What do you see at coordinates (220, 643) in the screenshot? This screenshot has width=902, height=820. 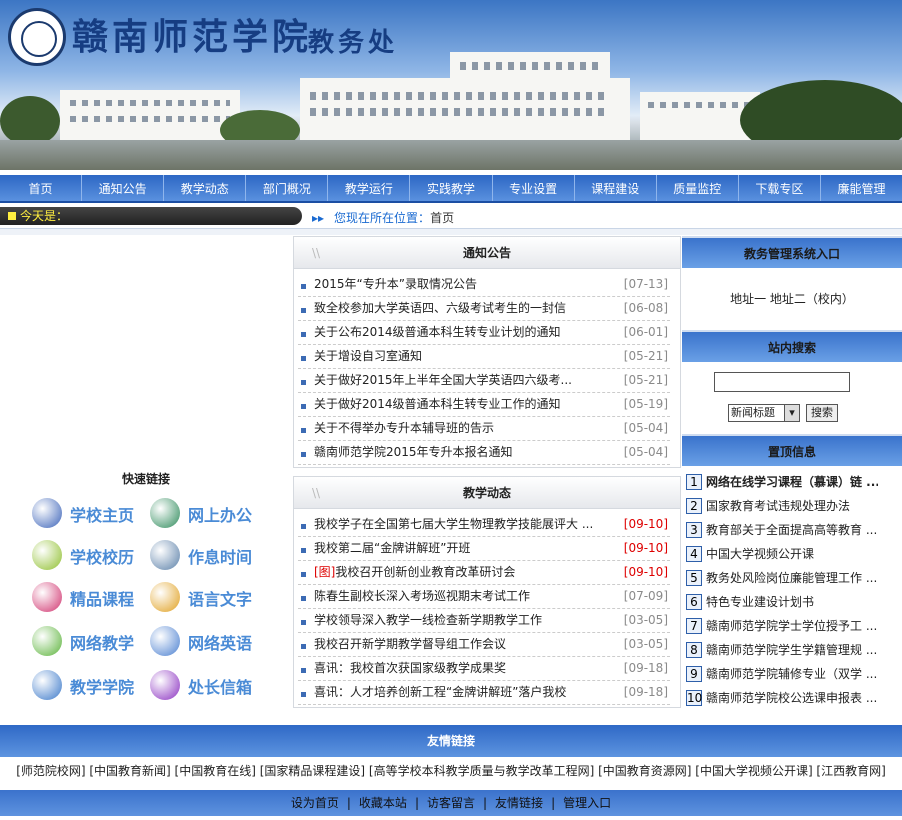 I see `quick-link-label: 网络英语` at bounding box center [220, 643].